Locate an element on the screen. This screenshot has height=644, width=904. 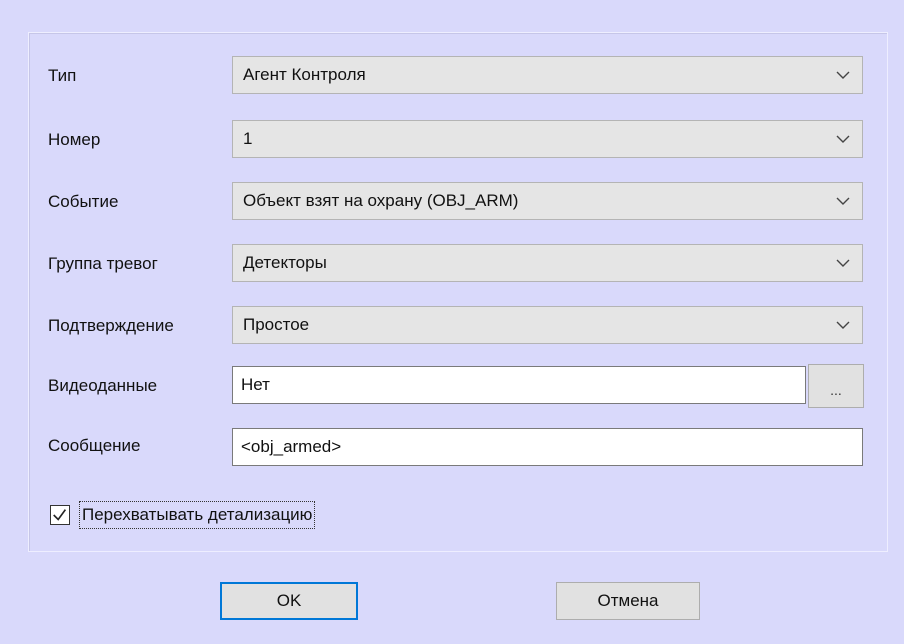
event-value: Объект взят на охрану (OBJ_ARM) is located at coordinates (381, 200).